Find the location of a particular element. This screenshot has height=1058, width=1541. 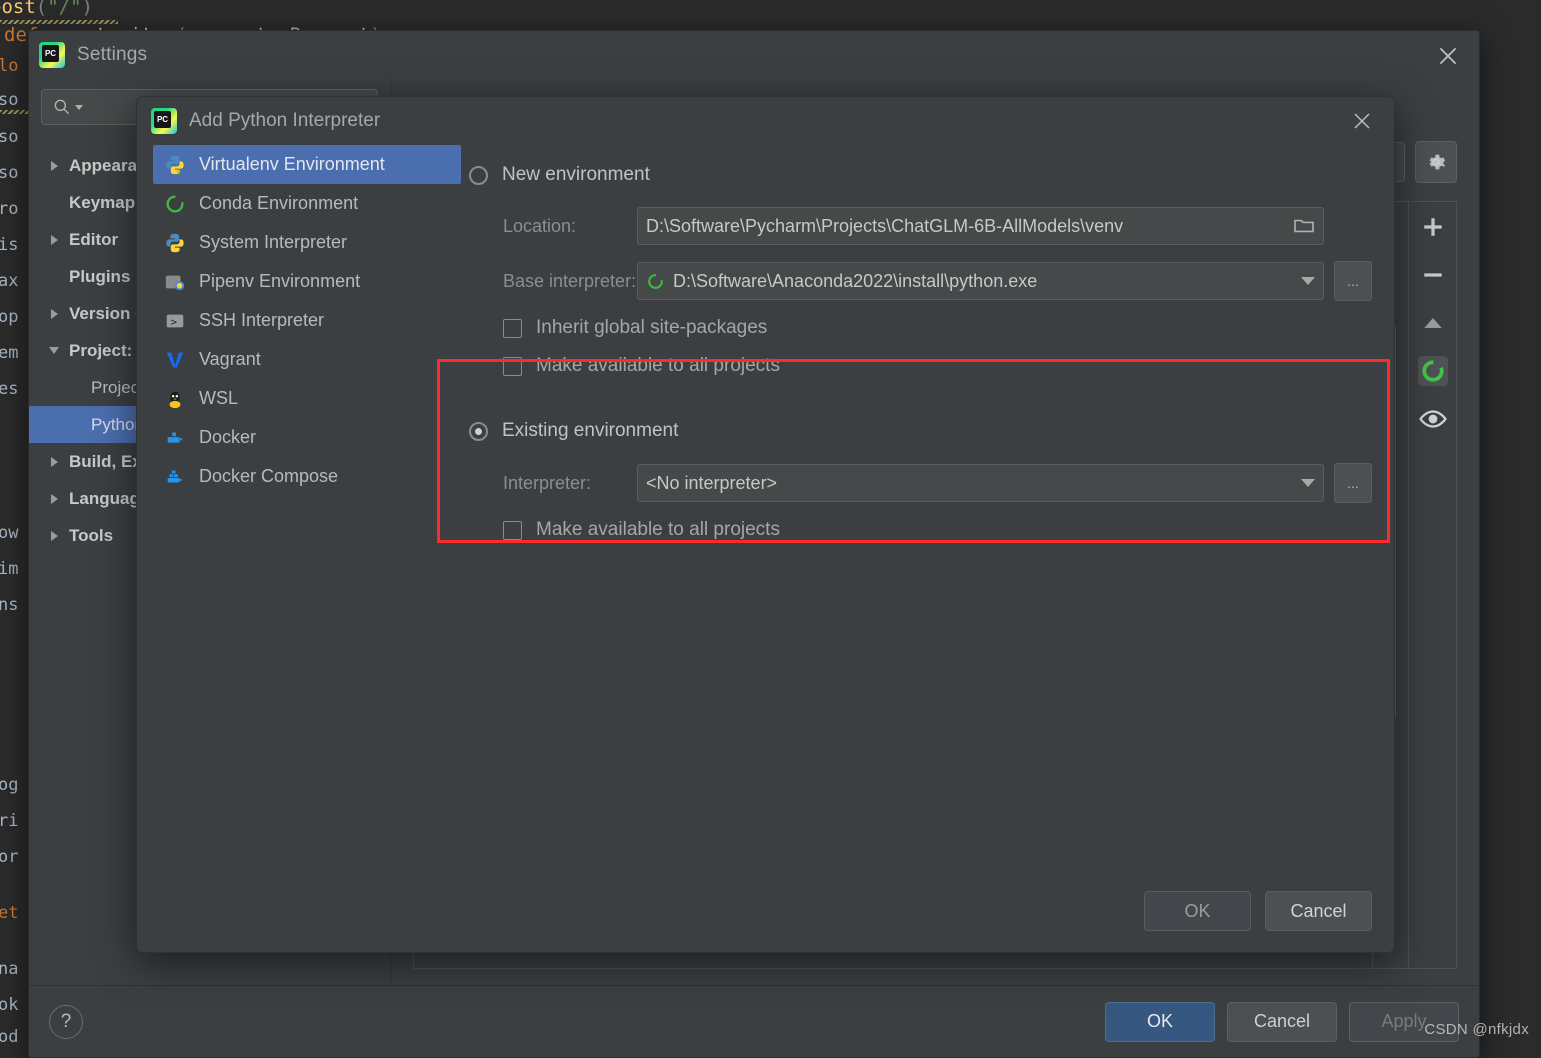

env-type-vagrant: Vagrant is located at coordinates (307, 359).